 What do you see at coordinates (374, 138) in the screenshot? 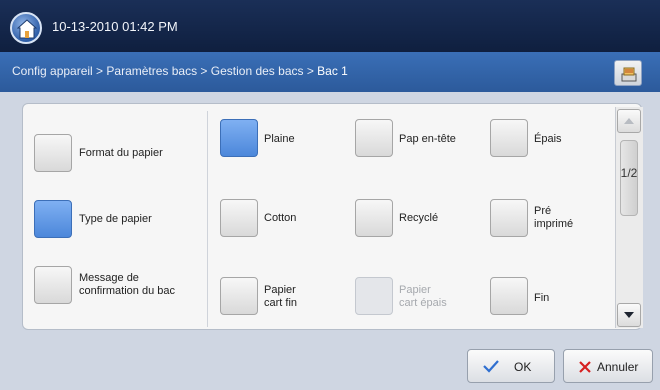
I see `paper-type-pap-entete-button` at bounding box center [374, 138].